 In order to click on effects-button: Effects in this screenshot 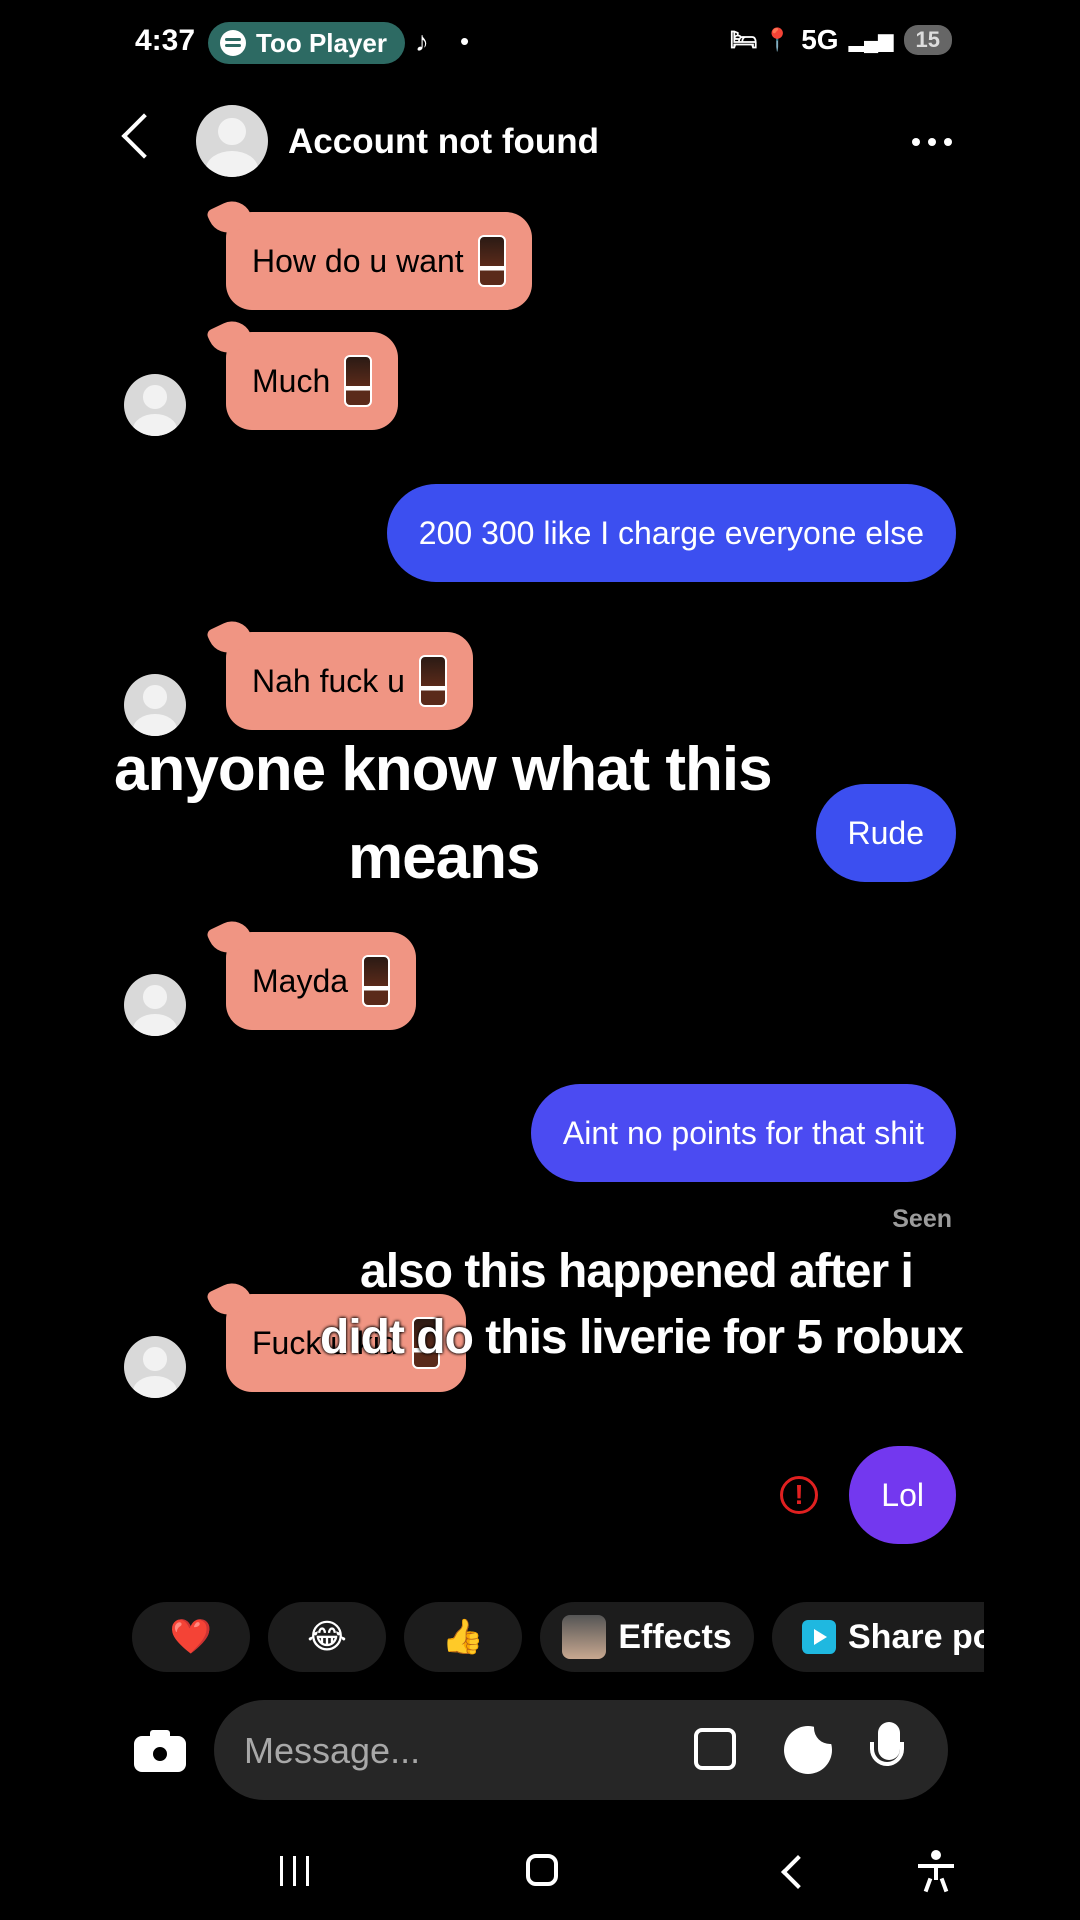, I will do `click(647, 1637)`.